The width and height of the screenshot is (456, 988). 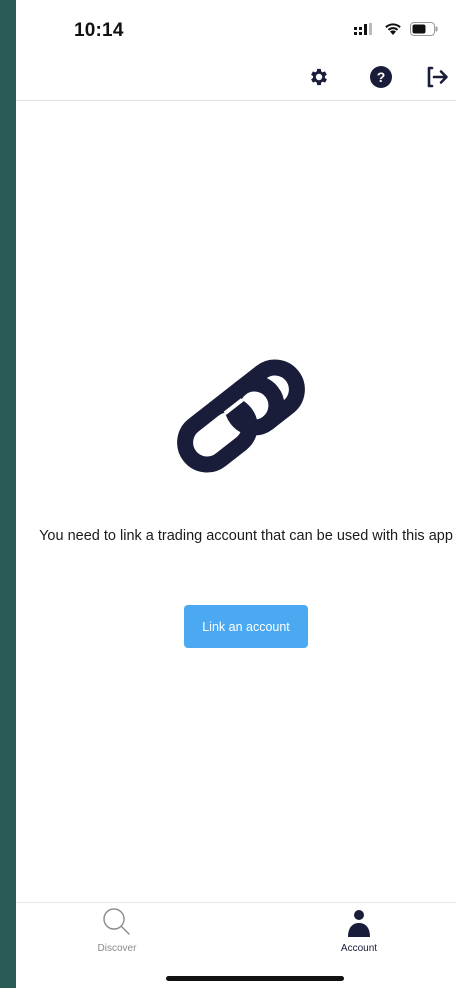 What do you see at coordinates (319, 77) in the screenshot?
I see `gear-icon` at bounding box center [319, 77].